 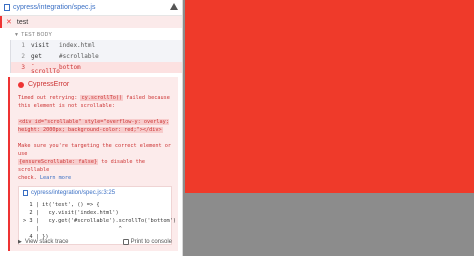 What do you see at coordinates (21, 84) in the screenshot?
I see `error-icon` at bounding box center [21, 84].